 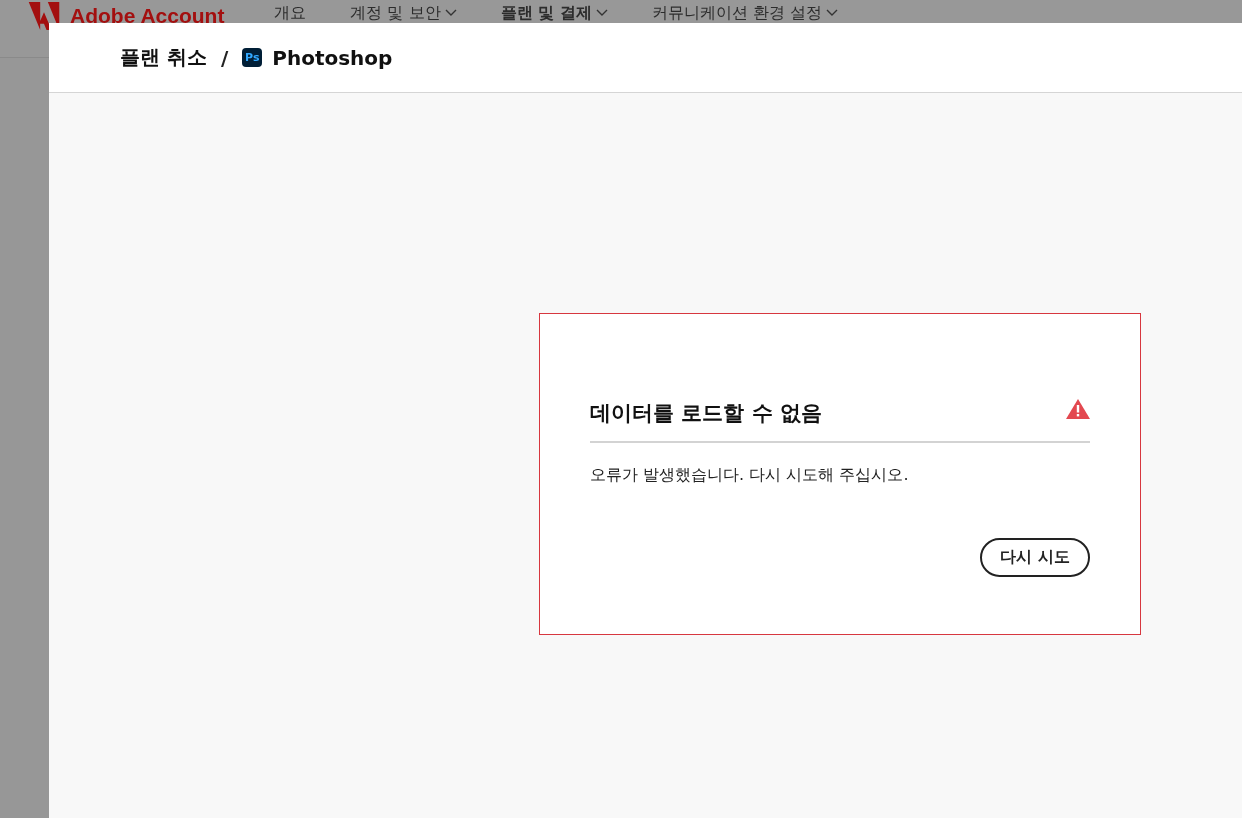 What do you see at coordinates (44, 16) in the screenshot?
I see `logo-icon` at bounding box center [44, 16].